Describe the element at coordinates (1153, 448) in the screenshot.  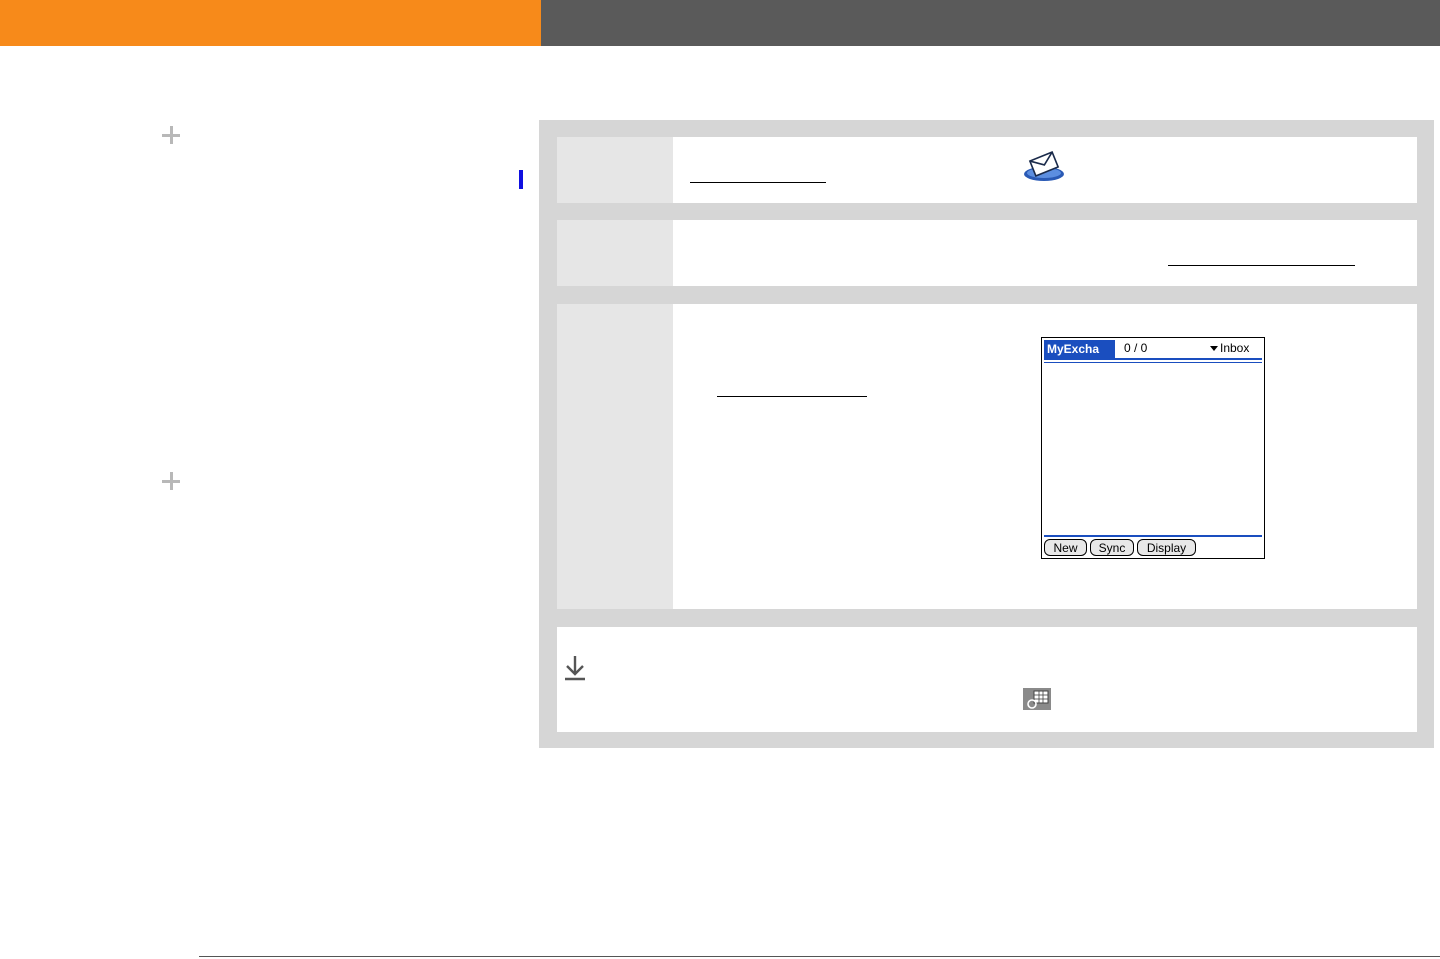
I see `device-screenshot: MyExcha 0 / 0 Inbox New Sync Display` at that location.